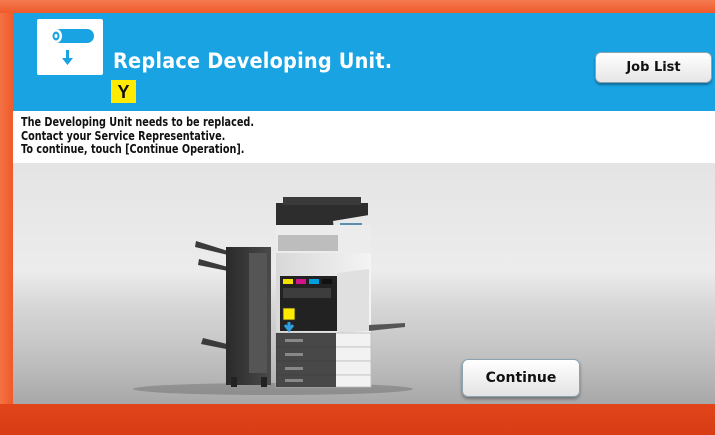 This screenshot has width=715, height=435. I want to click on continue-button: Continue, so click(521, 378).